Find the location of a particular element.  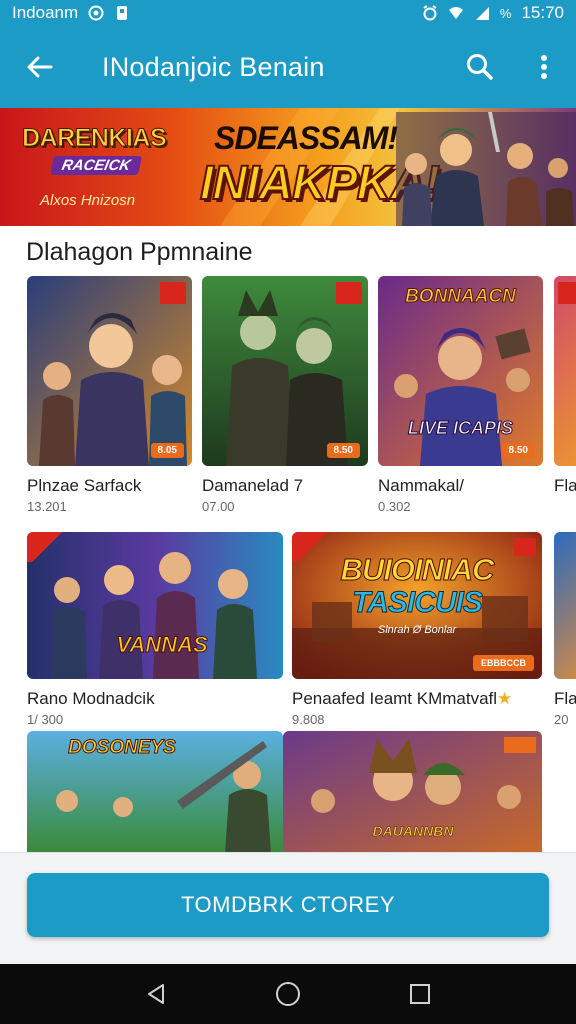

game-meta: 13.201 is located at coordinates (47, 506).